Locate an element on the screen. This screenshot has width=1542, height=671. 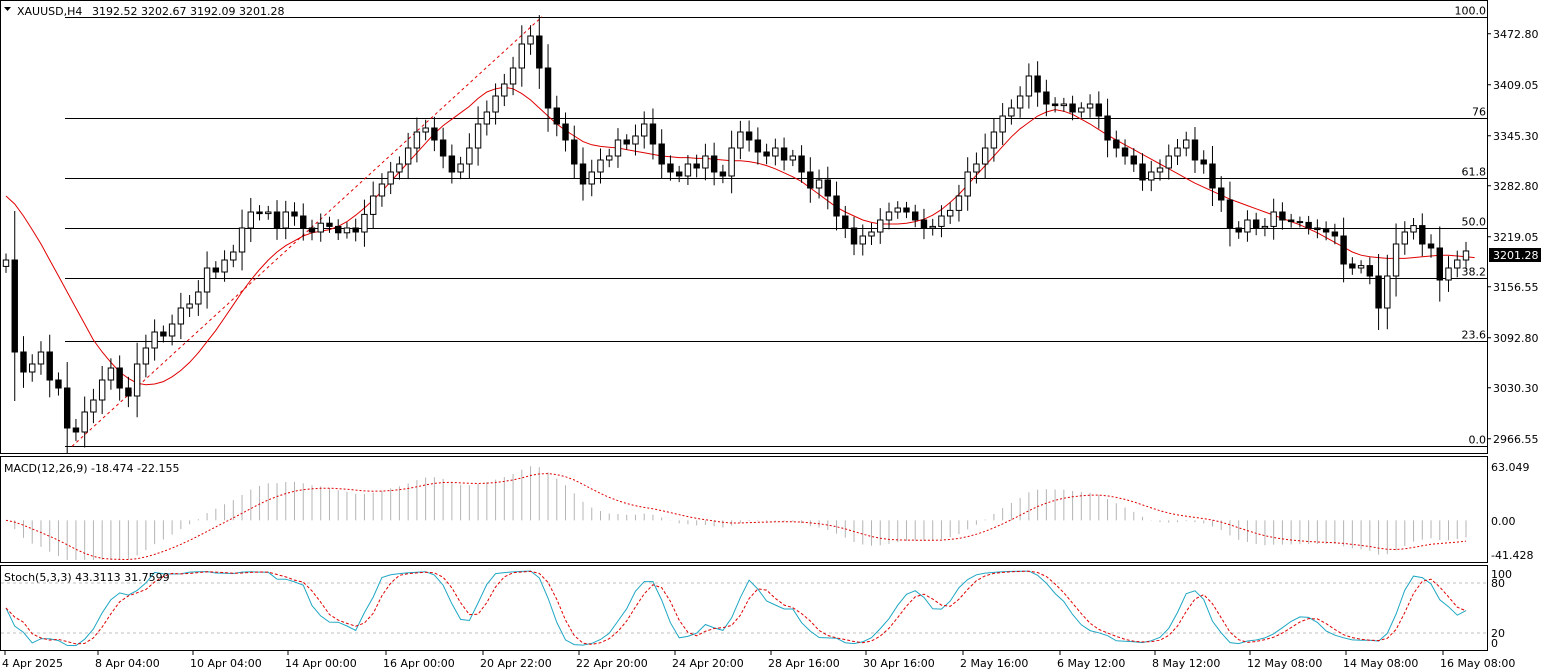
time-tick-label: 20 Apr 22:00 is located at coordinates (516, 663).